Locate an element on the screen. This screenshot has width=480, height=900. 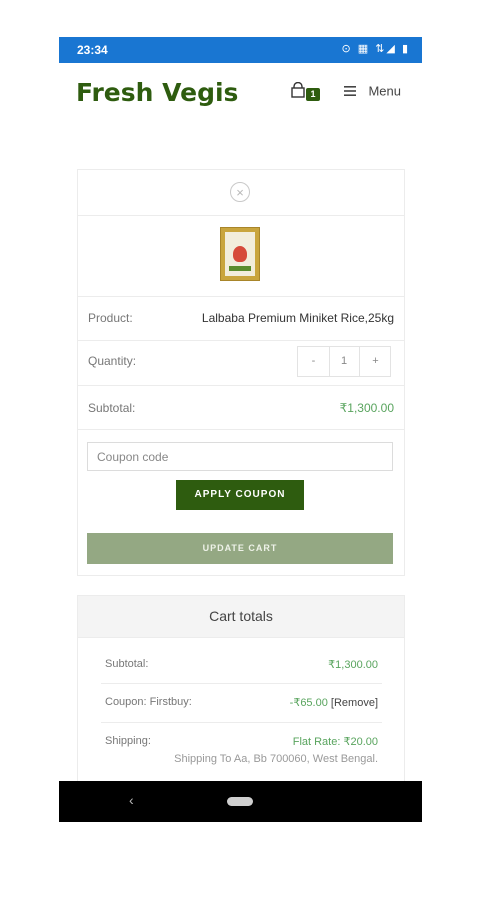
back-icon: ‹ is located at coordinates (131, 800).